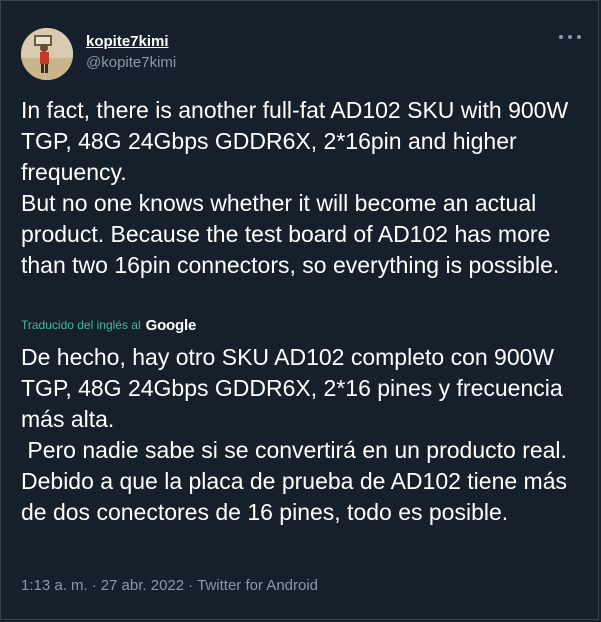  Describe the element at coordinates (127, 41) in the screenshot. I see `display-name: kopite7kimi` at that location.